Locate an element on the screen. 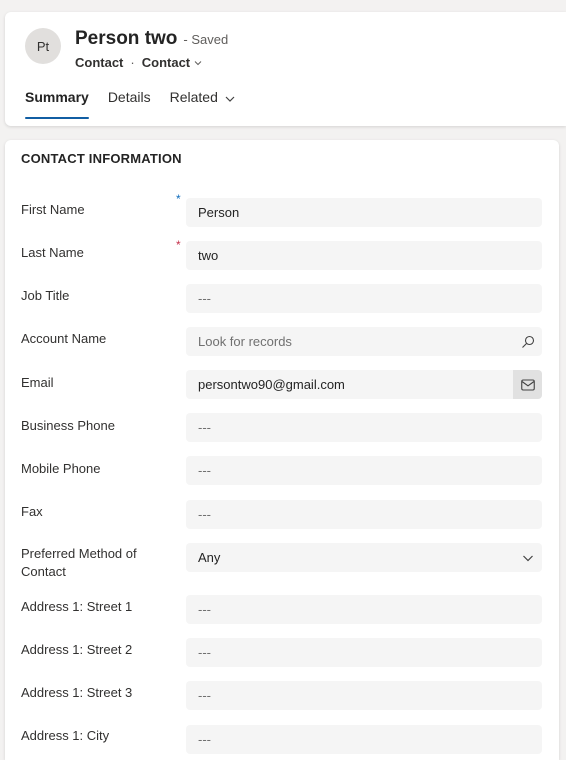  address-street-3-input: --- is located at coordinates (364, 695).